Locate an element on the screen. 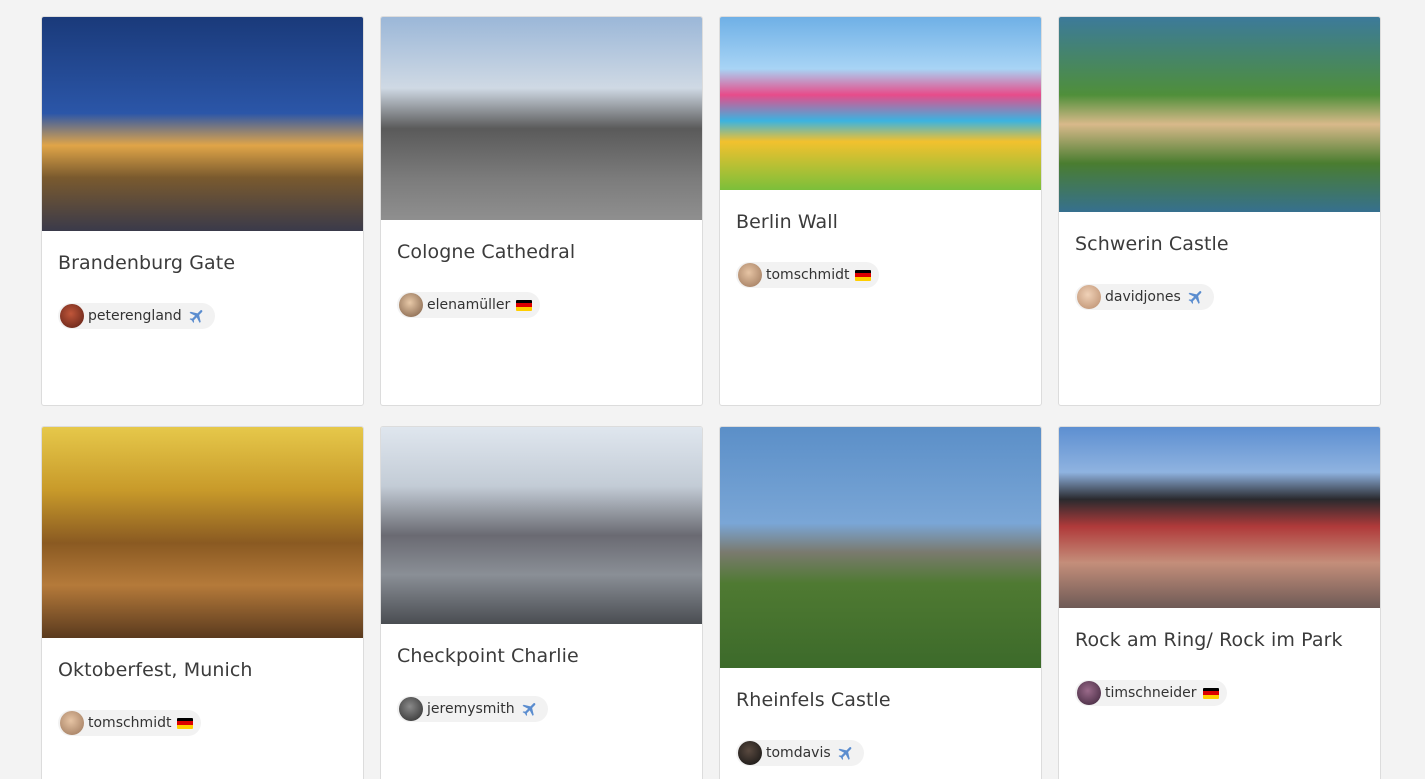 This screenshot has width=1425, height=779. card-rheinfels-castle: Rheinfels Castle tomdavis is located at coordinates (880, 602).